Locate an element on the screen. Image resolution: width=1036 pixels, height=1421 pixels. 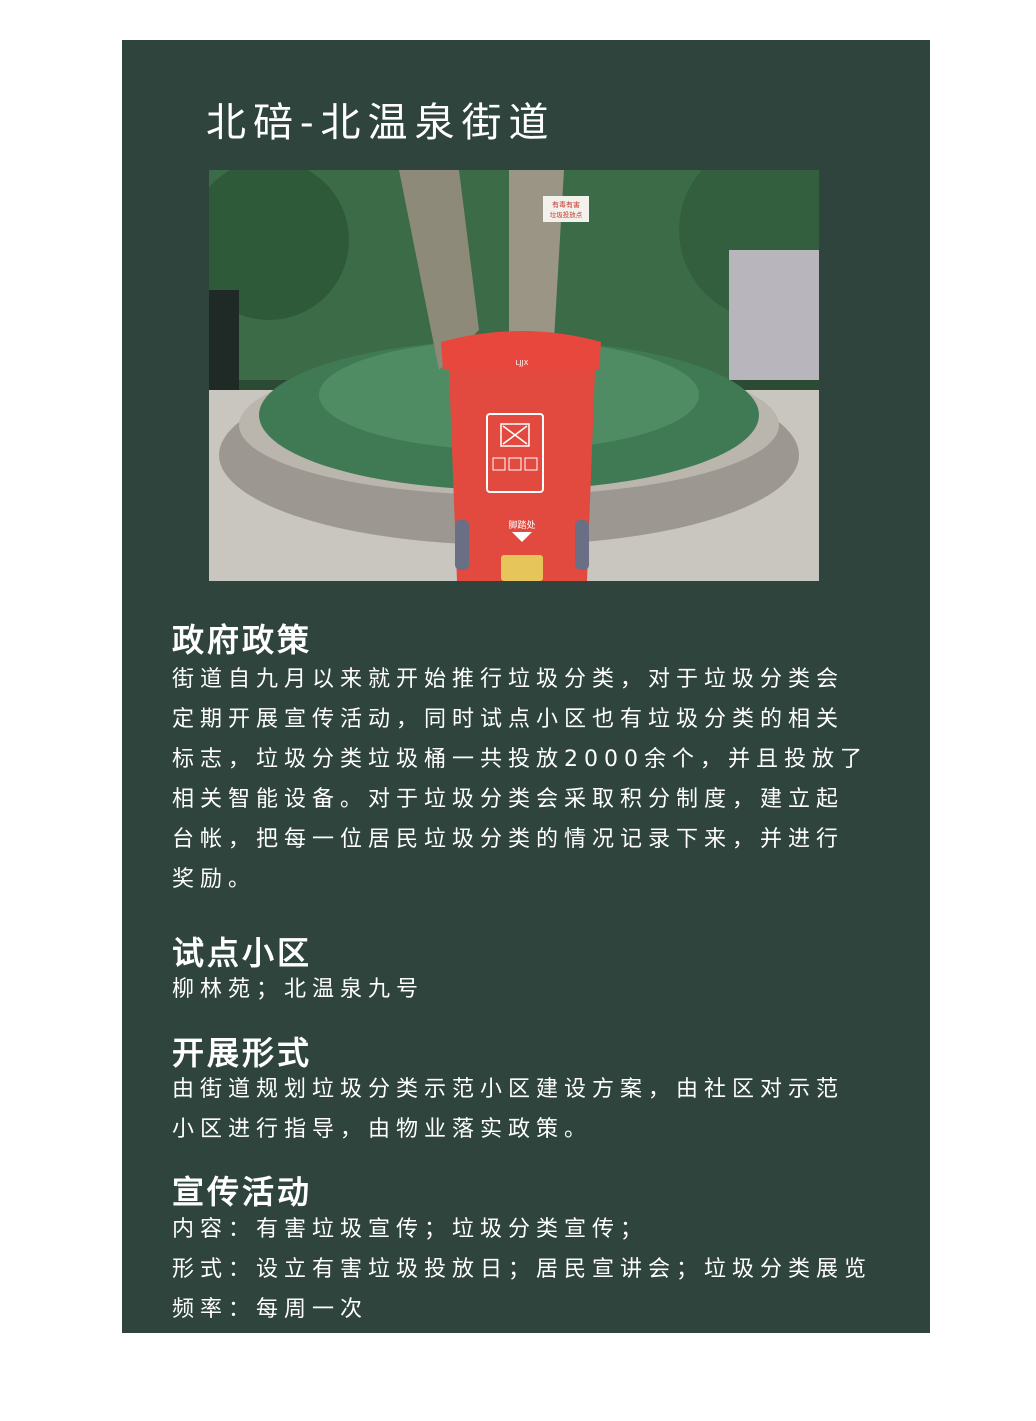
page-title: 北碚-北温泉街道 is located at coordinates (381, 123).